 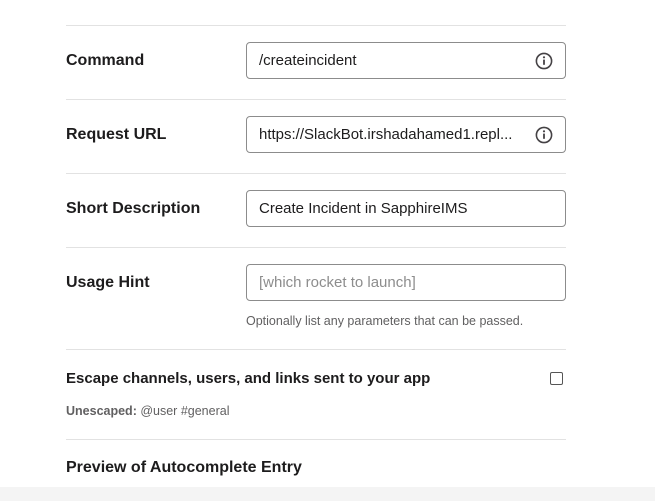 What do you see at coordinates (406, 60) in the screenshot?
I see `command-field: /createincident` at bounding box center [406, 60].